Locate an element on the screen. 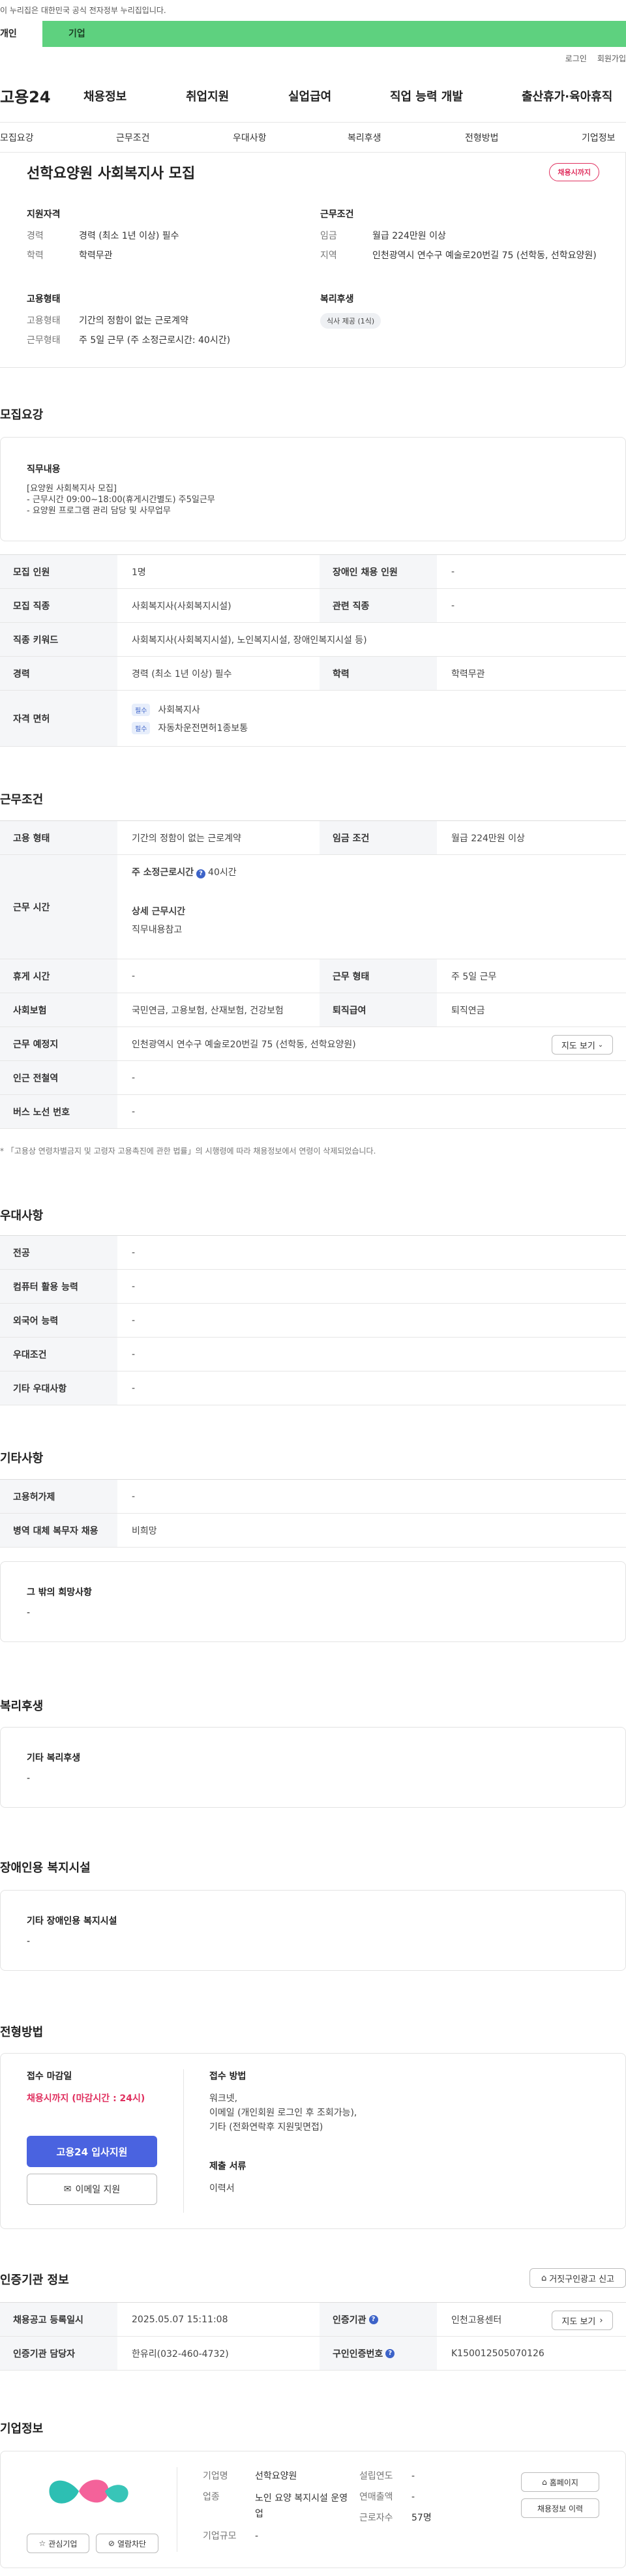 This screenshot has height=2576, width=626. deadline-value: 채용시까지 (마감시간 : 24시) is located at coordinates (86, 2098).